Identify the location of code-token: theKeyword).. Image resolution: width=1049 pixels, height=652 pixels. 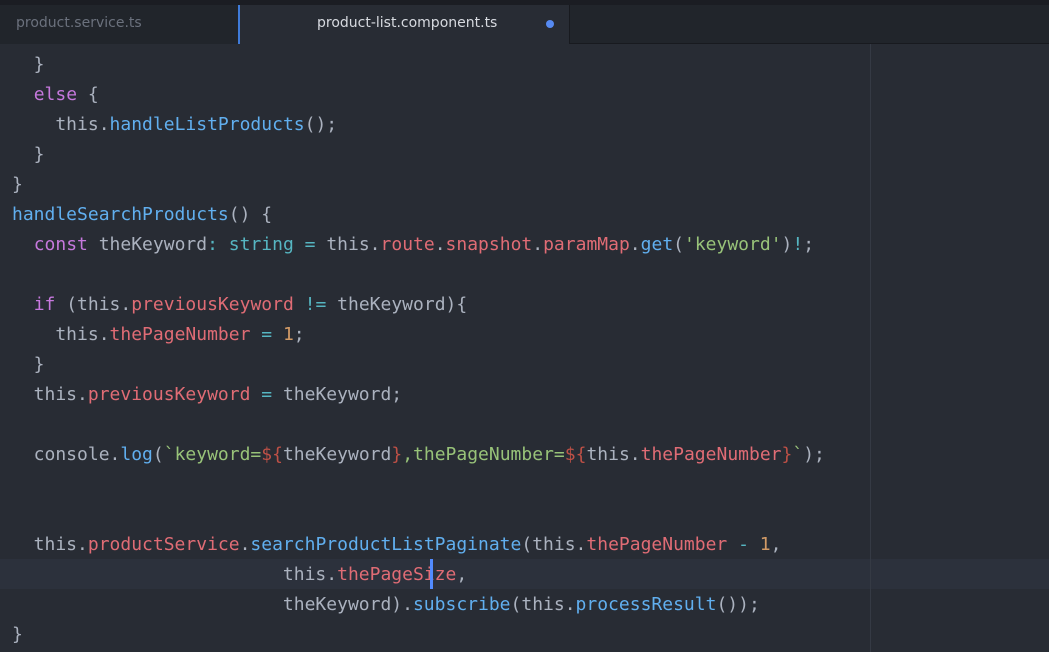
(212, 604).